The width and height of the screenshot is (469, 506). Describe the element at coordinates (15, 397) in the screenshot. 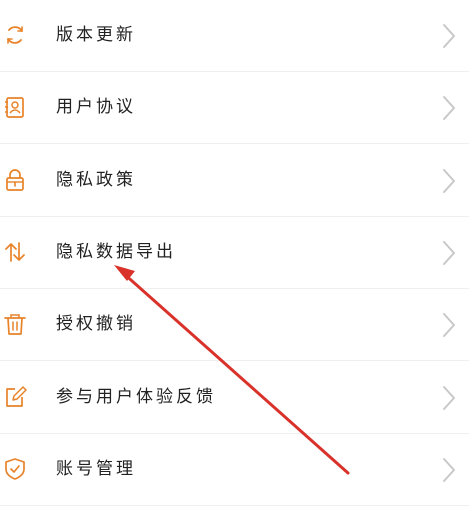

I see `edit-icon` at that location.